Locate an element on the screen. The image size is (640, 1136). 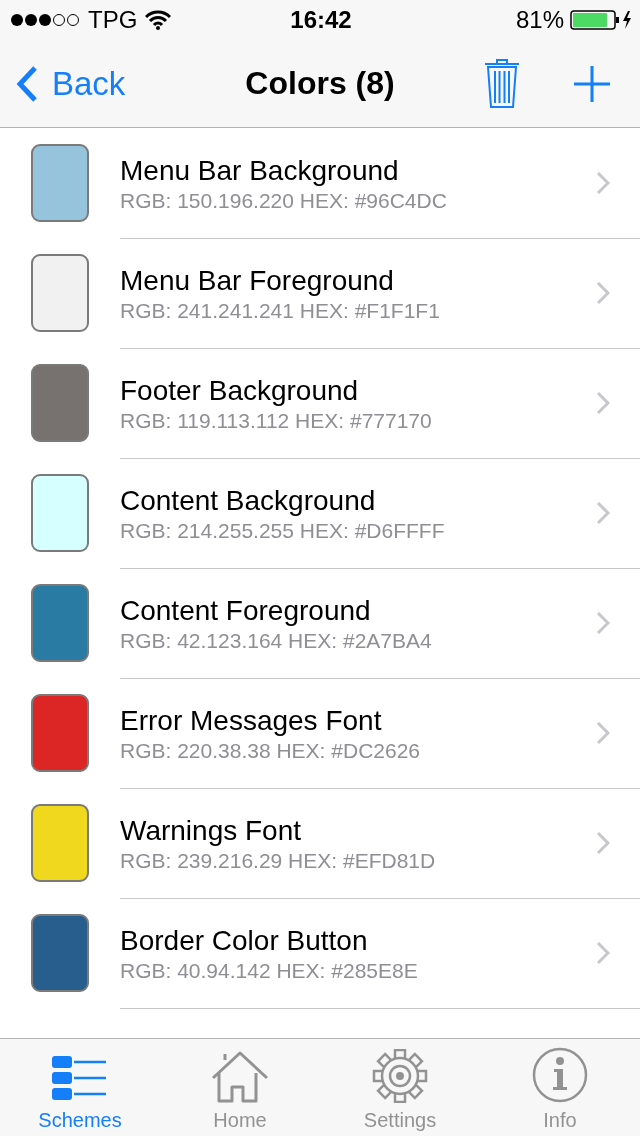
color-values: RGB: 239.216.29 HEX: #EFD81D is located at coordinates (278, 860).